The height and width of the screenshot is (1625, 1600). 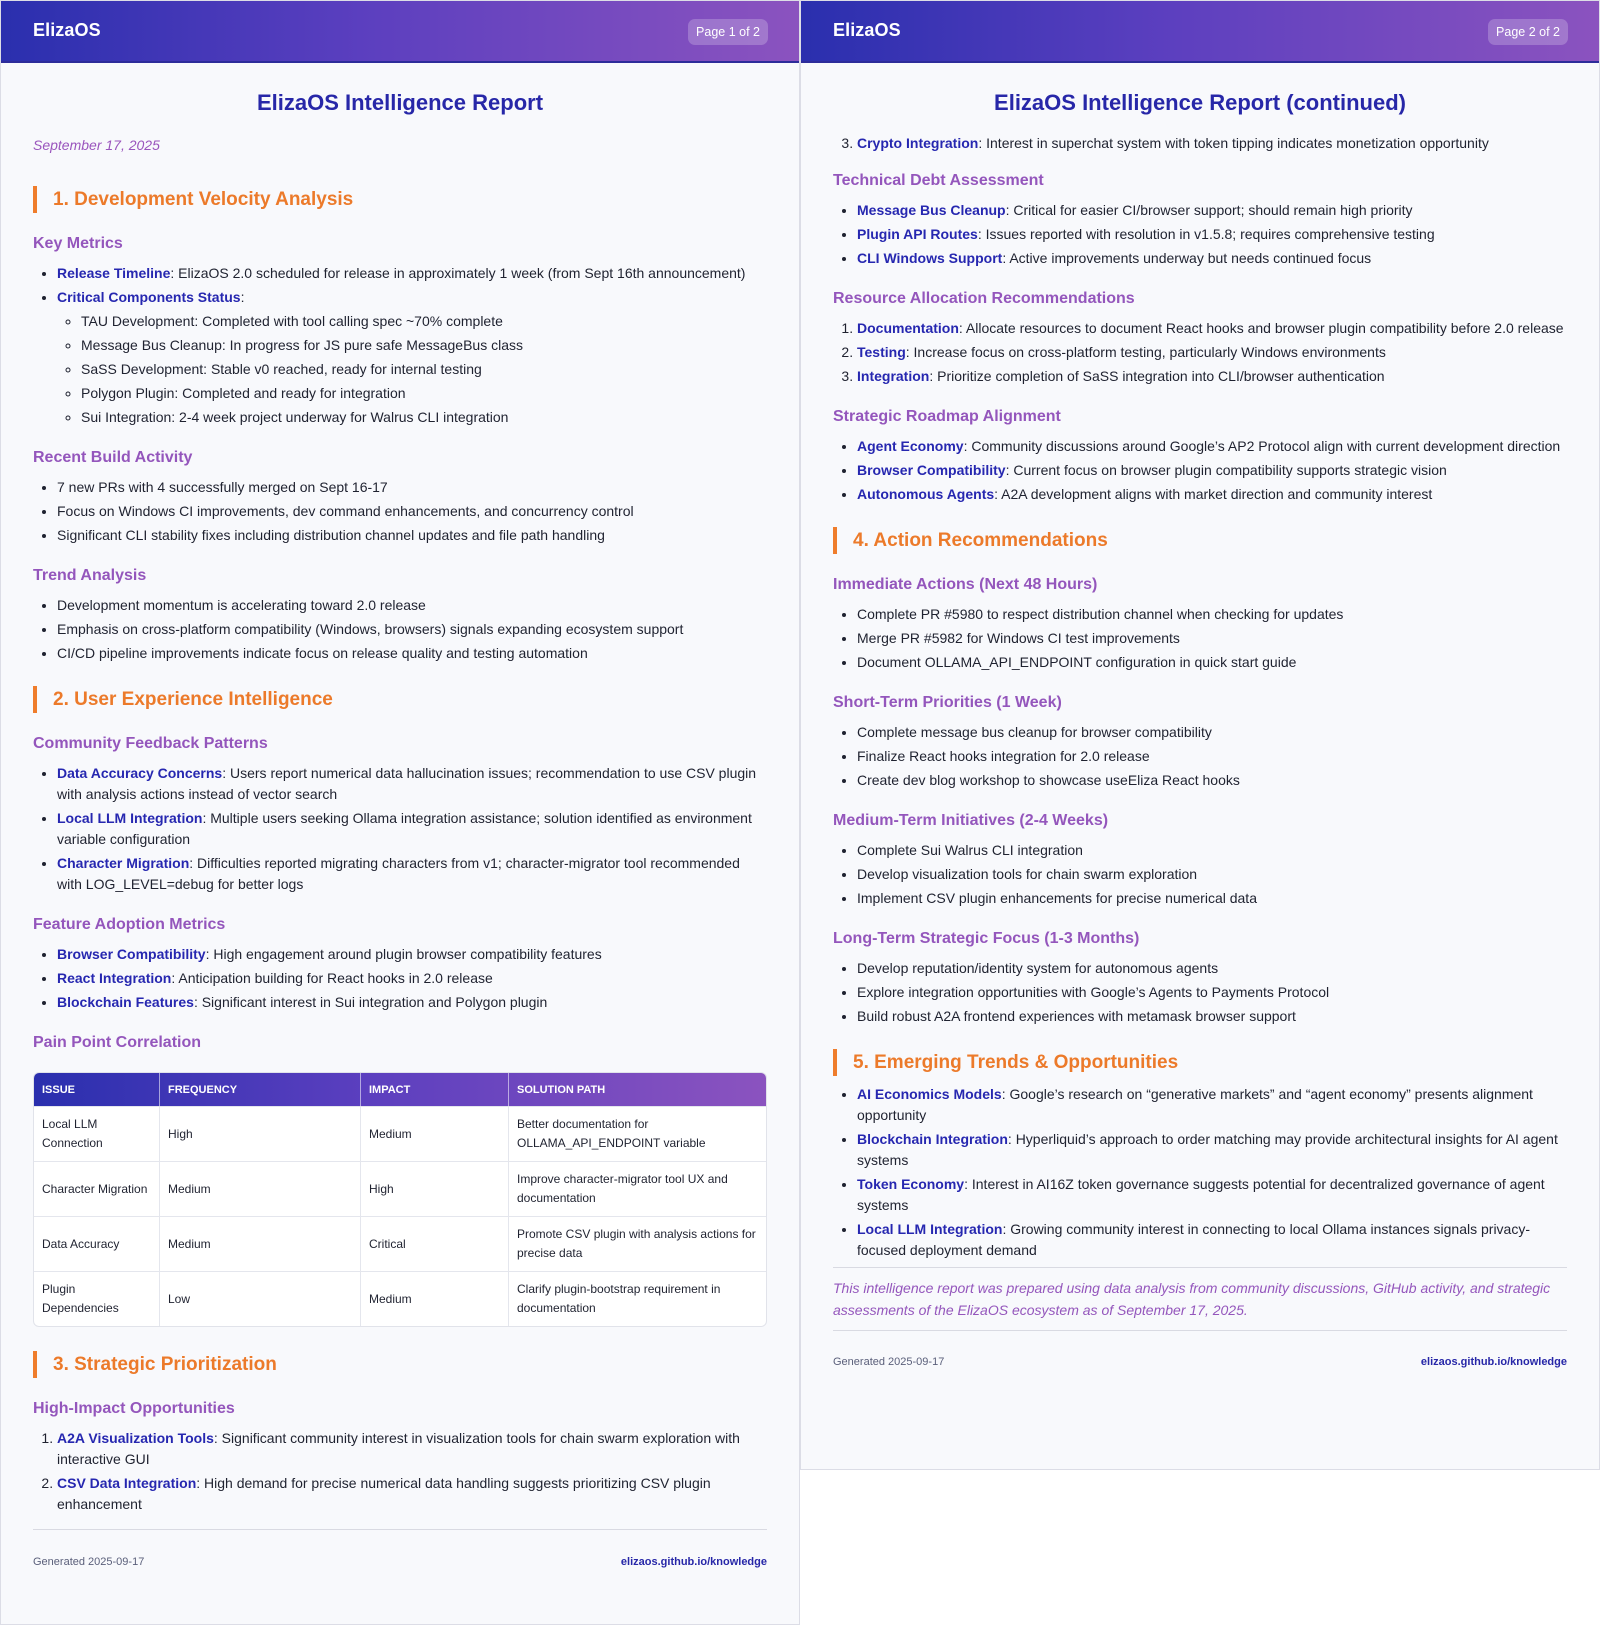 What do you see at coordinates (260, 1089) in the screenshot?
I see `column-header-frequency: FREQUENCY` at bounding box center [260, 1089].